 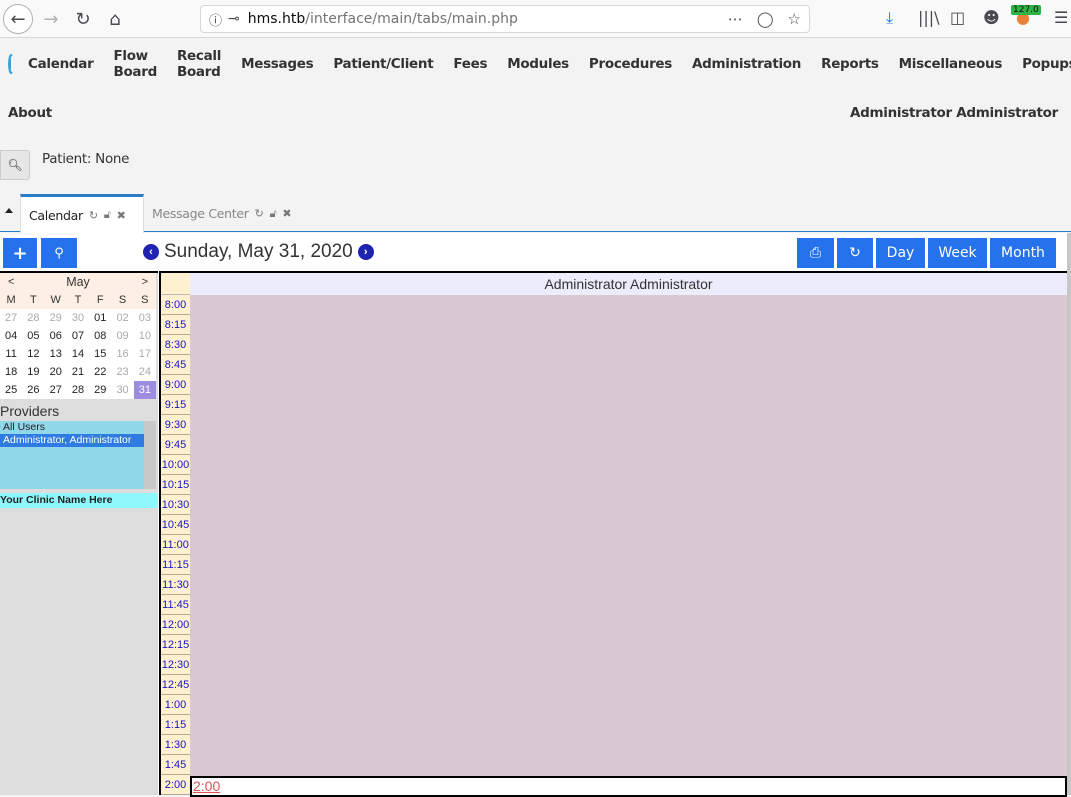 I want to click on back-button: ←, so click(x=18, y=19).